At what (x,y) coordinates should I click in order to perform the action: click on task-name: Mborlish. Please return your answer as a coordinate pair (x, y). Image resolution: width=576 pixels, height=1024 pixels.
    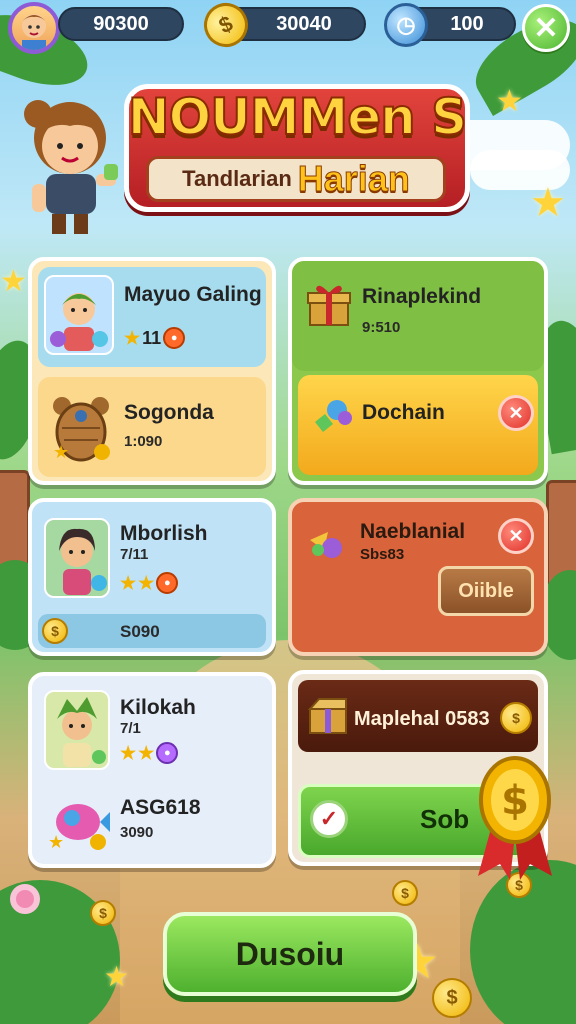
    Looking at the image, I should click on (164, 533).